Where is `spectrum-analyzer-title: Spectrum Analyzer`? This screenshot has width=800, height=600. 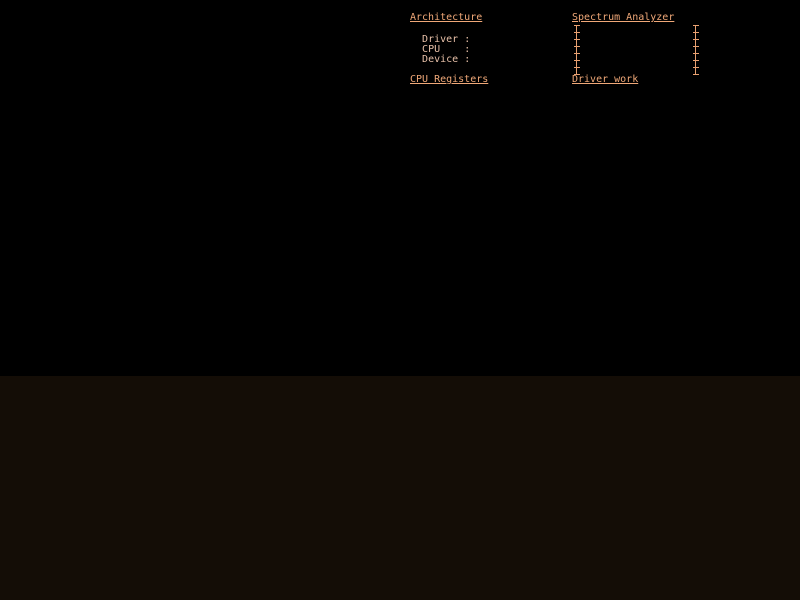 spectrum-analyzer-title: Spectrum Analyzer is located at coordinates (623, 18).